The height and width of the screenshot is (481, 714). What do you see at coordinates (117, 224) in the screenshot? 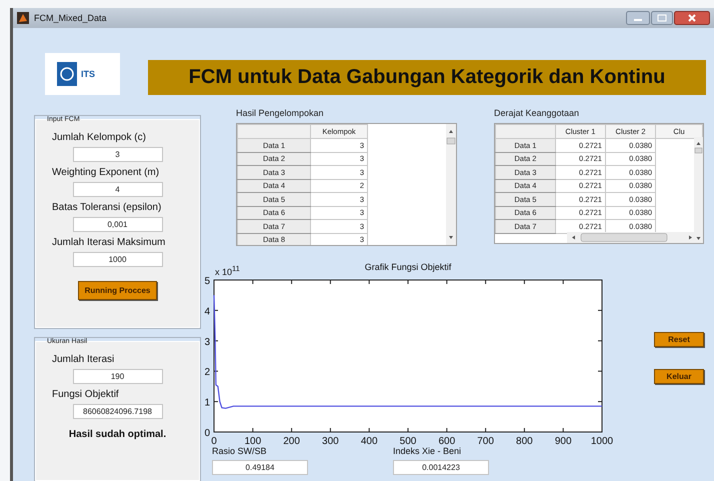
I see `input-field: 0,001` at bounding box center [117, 224].